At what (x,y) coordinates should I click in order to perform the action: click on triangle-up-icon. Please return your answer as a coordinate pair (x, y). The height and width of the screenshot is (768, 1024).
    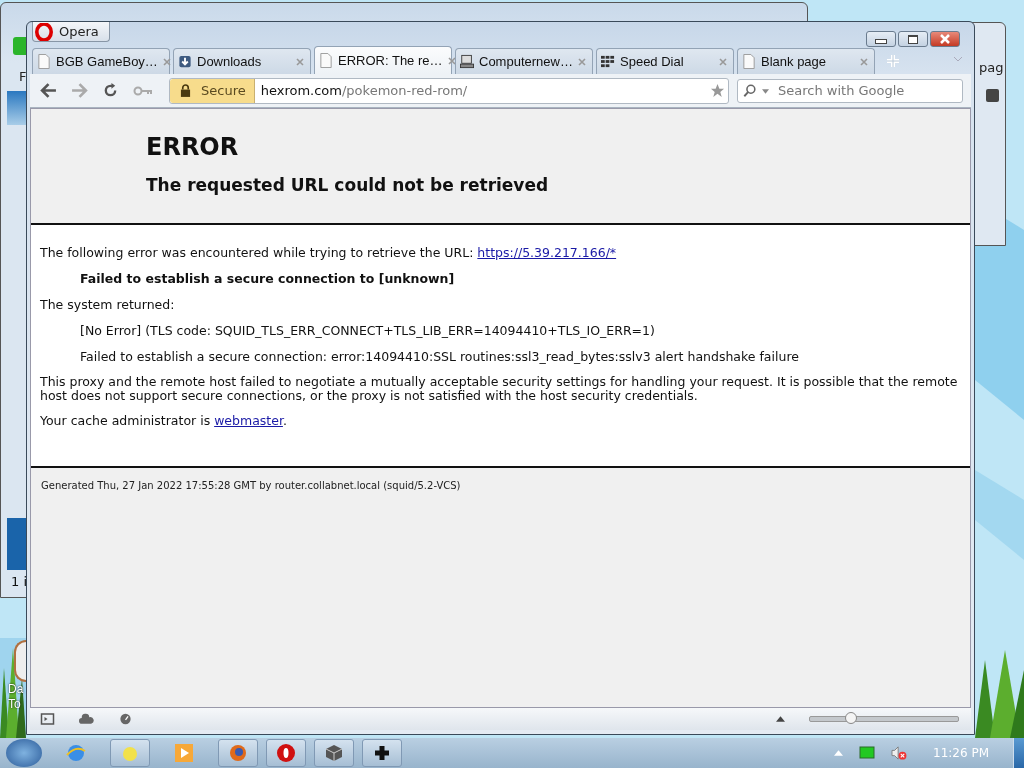
    Looking at the image, I should click on (780, 719).